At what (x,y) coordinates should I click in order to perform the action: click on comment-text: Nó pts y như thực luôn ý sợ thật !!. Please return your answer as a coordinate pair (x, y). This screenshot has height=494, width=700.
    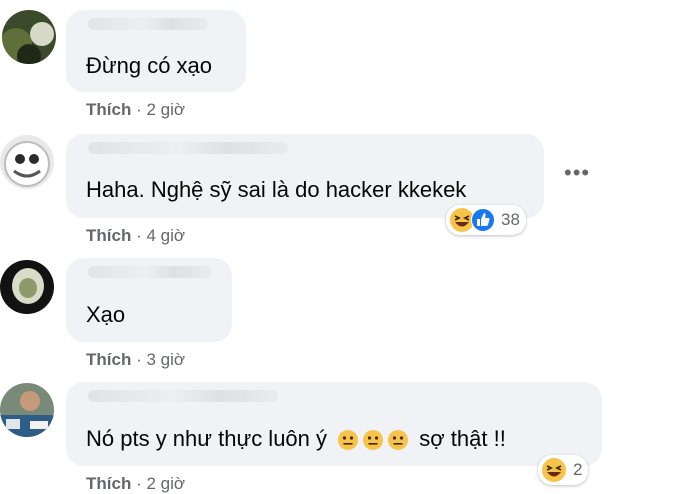
    Looking at the image, I should click on (296, 439).